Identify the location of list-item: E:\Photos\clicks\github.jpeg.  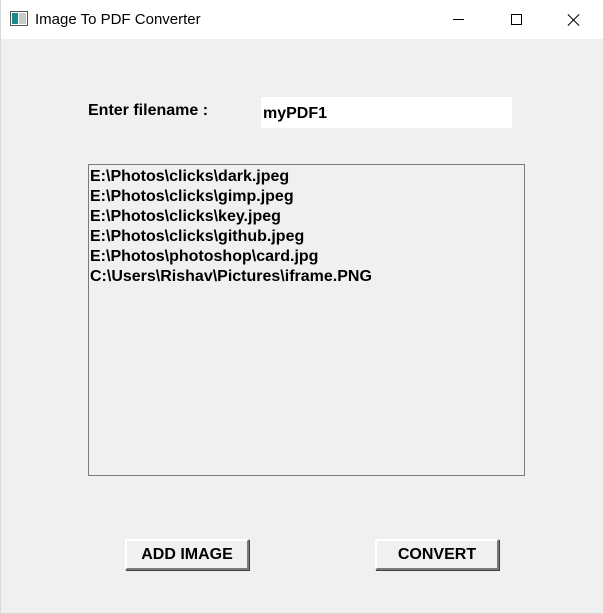
(307, 237).